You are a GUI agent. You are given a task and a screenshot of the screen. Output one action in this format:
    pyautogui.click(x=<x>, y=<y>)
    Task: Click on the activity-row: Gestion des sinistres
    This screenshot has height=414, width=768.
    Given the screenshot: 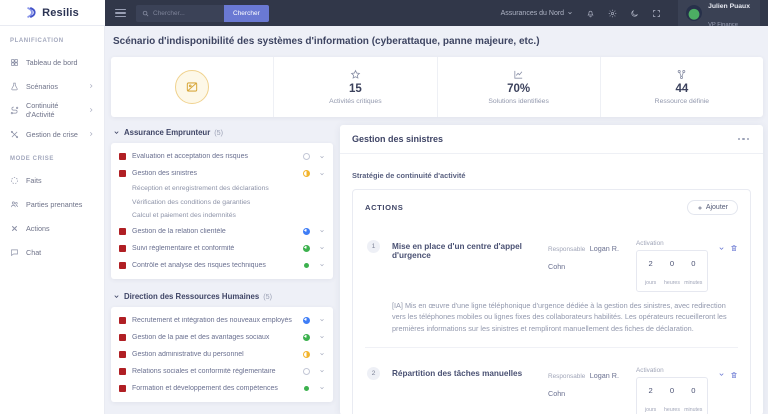 What is the action you would take?
    pyautogui.click(x=222, y=173)
    